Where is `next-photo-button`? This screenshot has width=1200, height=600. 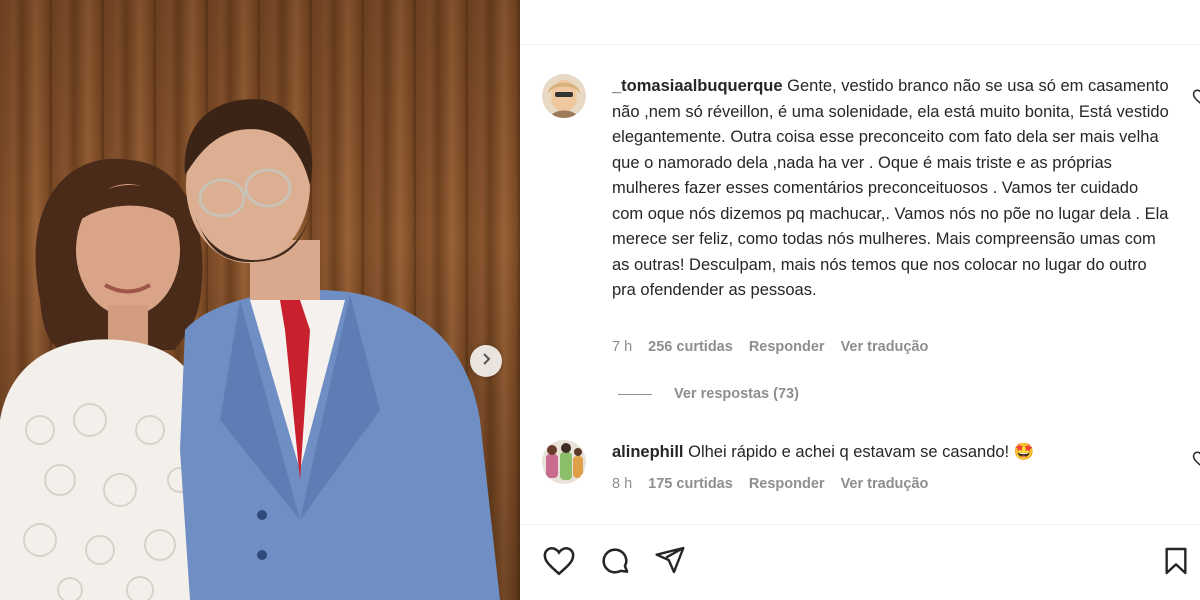
next-photo-button is located at coordinates (486, 361).